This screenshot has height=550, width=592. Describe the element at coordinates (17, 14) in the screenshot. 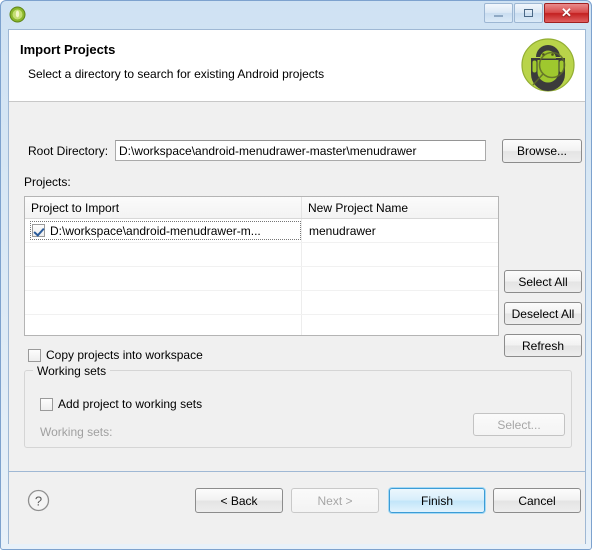

I see `eclipse-icon` at that location.